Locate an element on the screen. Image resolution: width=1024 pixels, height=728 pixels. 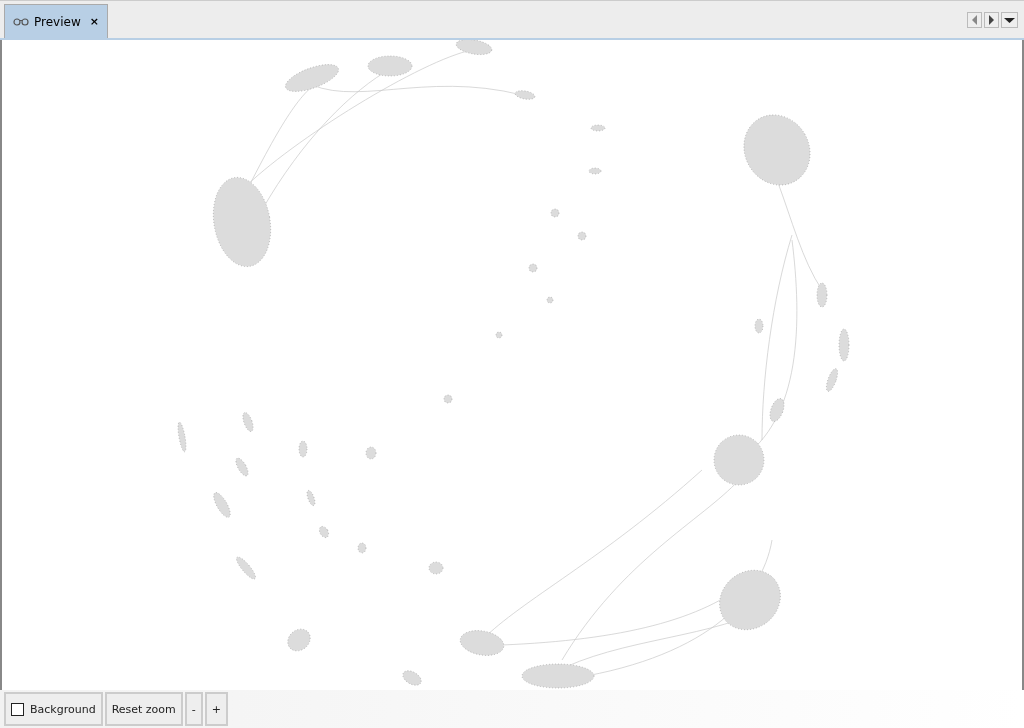
close-button: × is located at coordinates (94, 21).